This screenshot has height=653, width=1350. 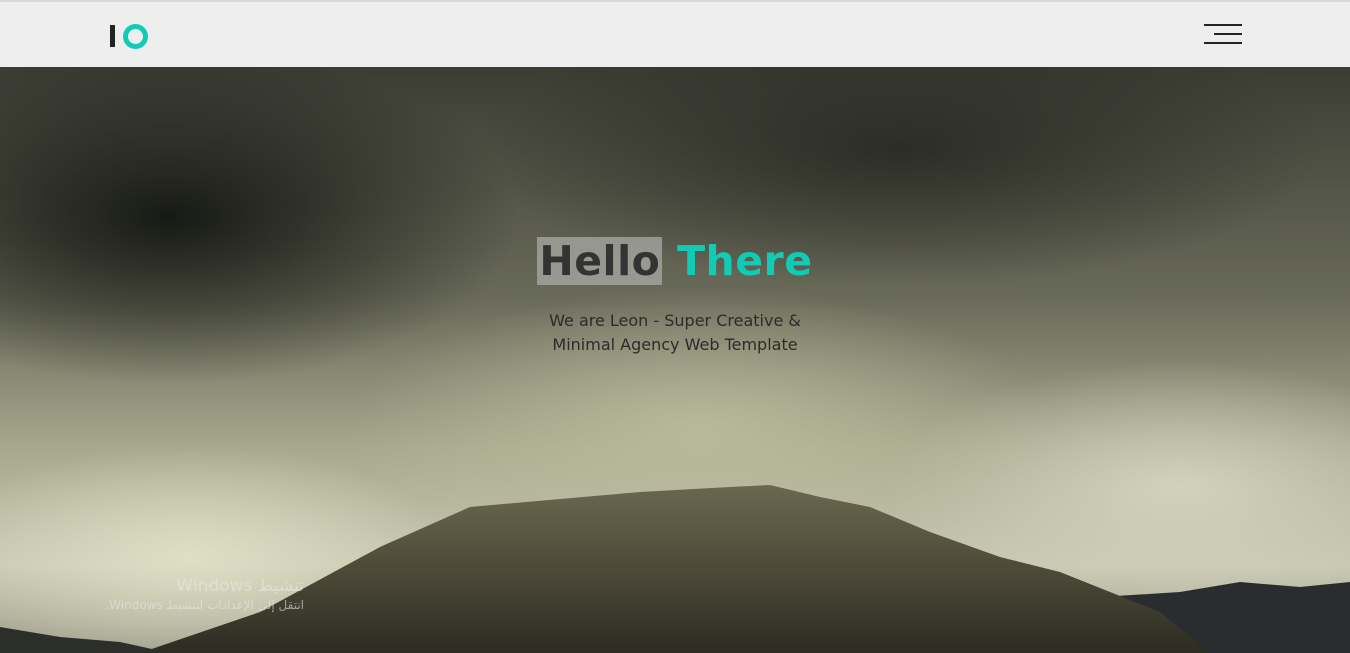 What do you see at coordinates (240, 586) in the screenshot?
I see `watermark-line1: تنشيط Windows` at bounding box center [240, 586].